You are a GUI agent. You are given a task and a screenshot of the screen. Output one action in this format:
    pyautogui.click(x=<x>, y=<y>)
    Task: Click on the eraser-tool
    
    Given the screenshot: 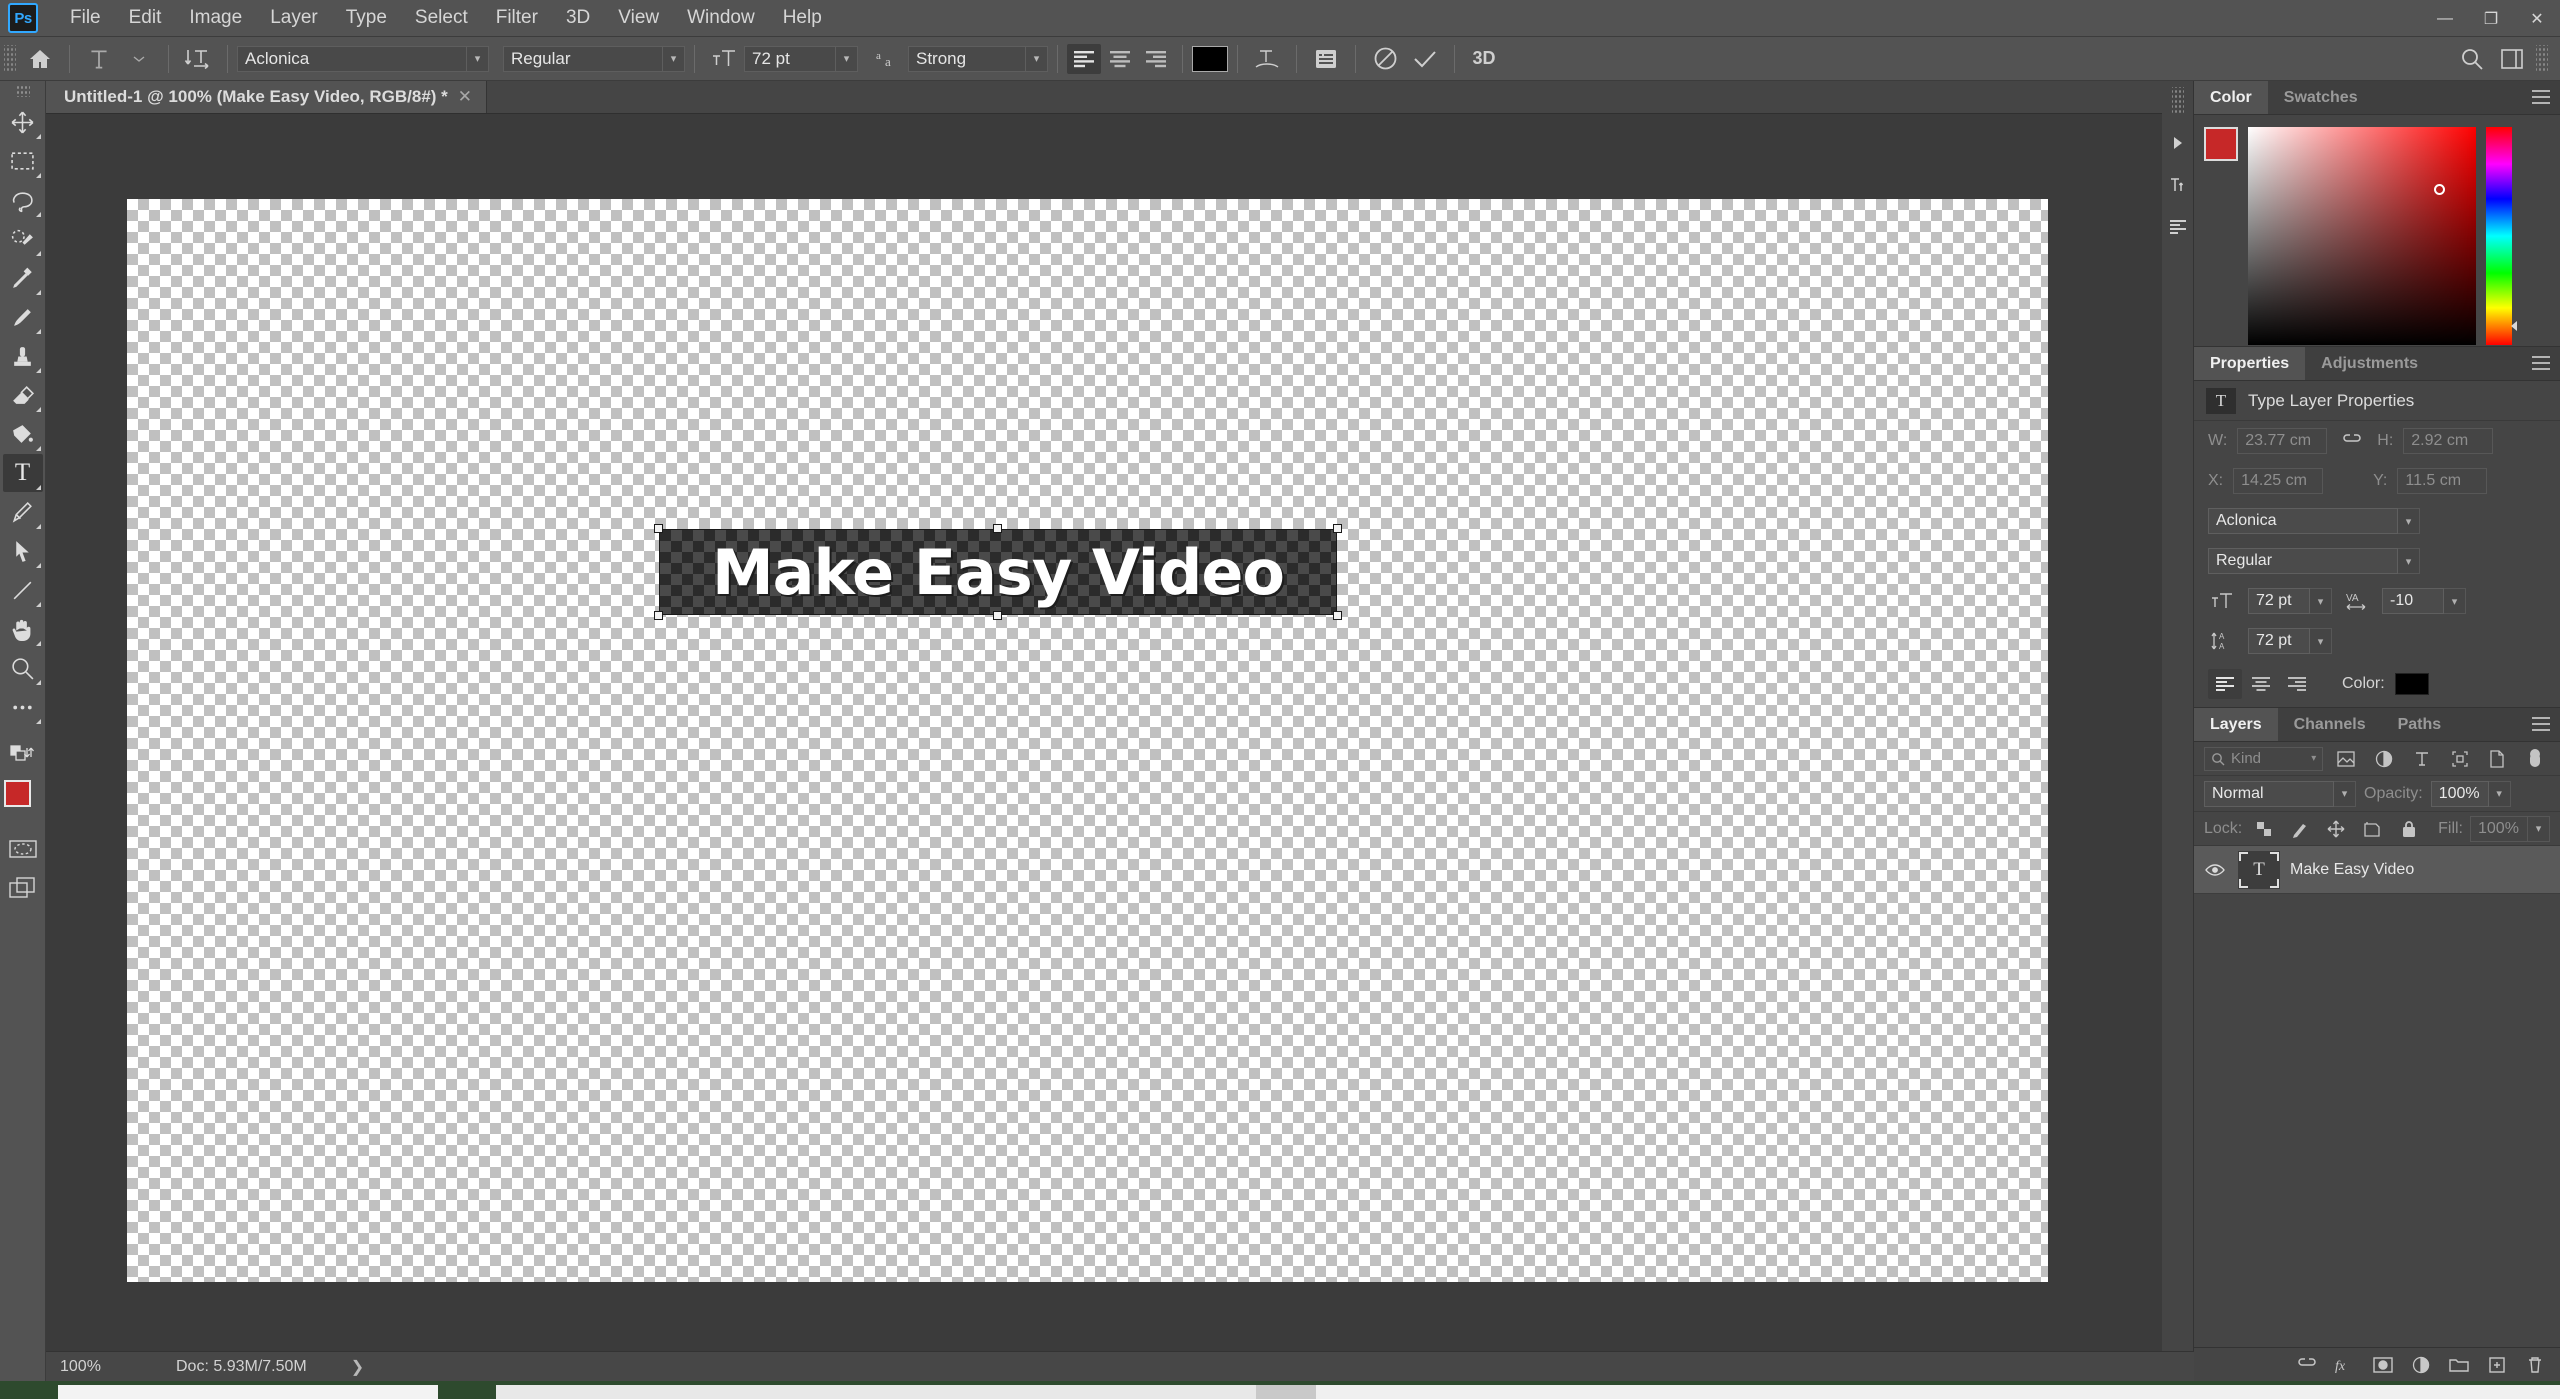 What is the action you would take?
    pyautogui.click(x=23, y=395)
    